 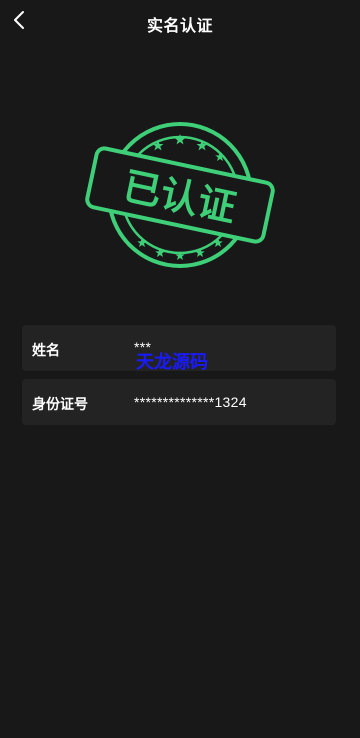 I want to click on name-label: 姓名, so click(x=46, y=351).